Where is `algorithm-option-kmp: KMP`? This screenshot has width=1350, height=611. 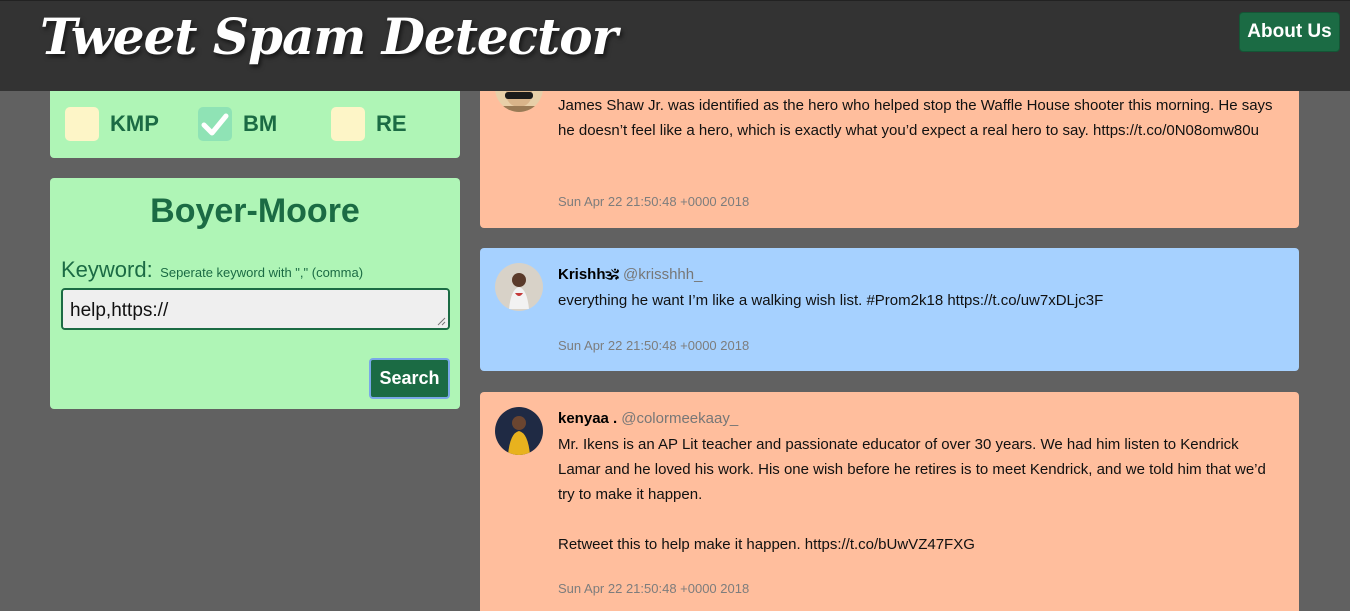
algorithm-option-kmp: KMP is located at coordinates (112, 124).